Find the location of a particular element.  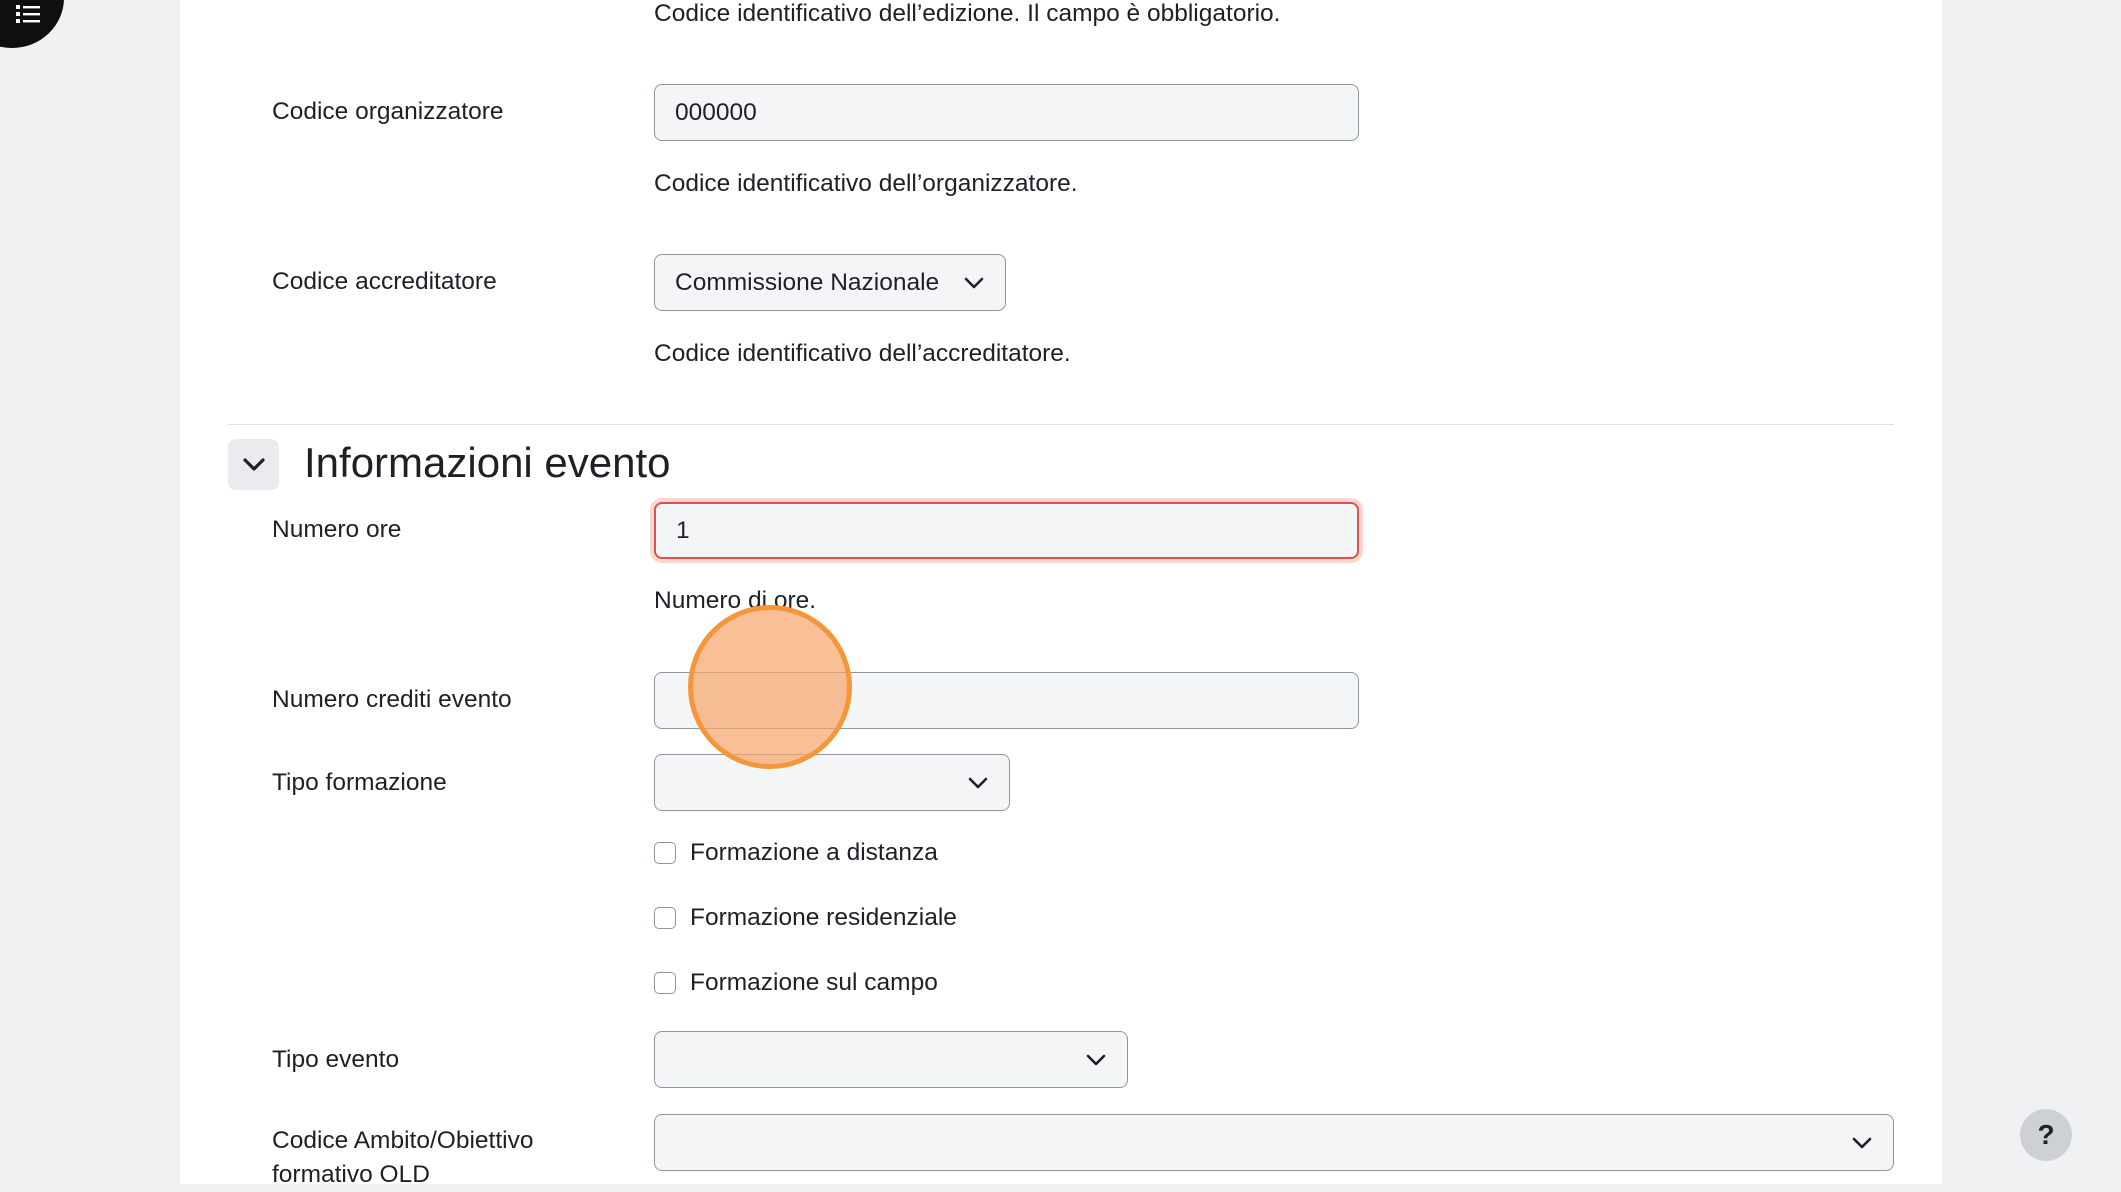

numero-ore-label: Numero ore is located at coordinates (337, 529).